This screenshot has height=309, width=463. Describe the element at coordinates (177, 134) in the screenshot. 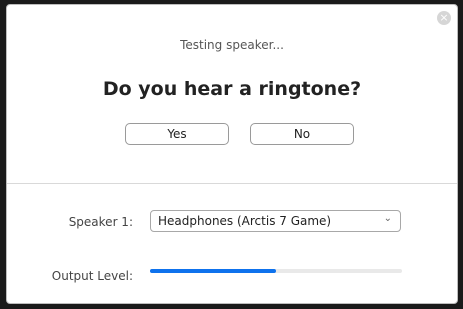

I see `yes-button: Yes` at that location.